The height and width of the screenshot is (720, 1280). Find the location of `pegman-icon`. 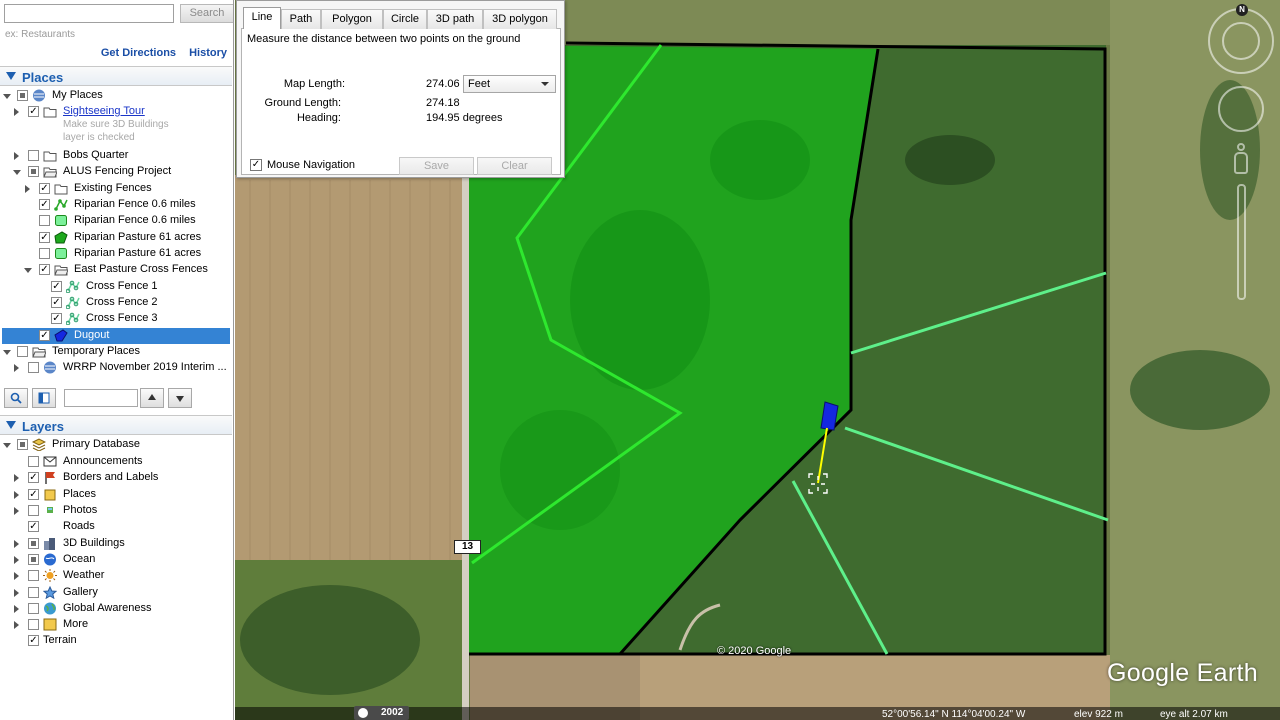

pegman-icon is located at coordinates (1241, 159).